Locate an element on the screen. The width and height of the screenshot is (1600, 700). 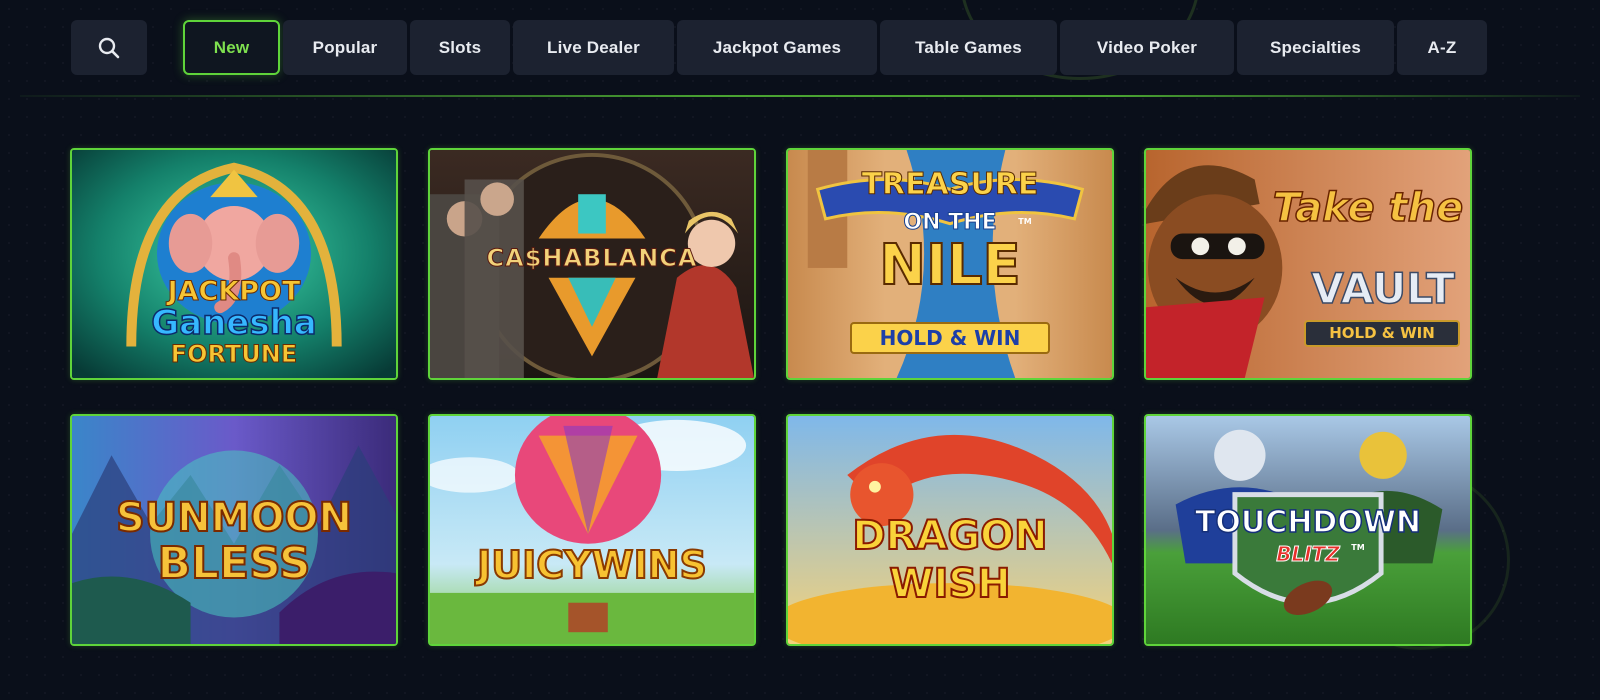
game-card-sunmoon-bless: SUNMOON BLESS is located at coordinates (234, 530).